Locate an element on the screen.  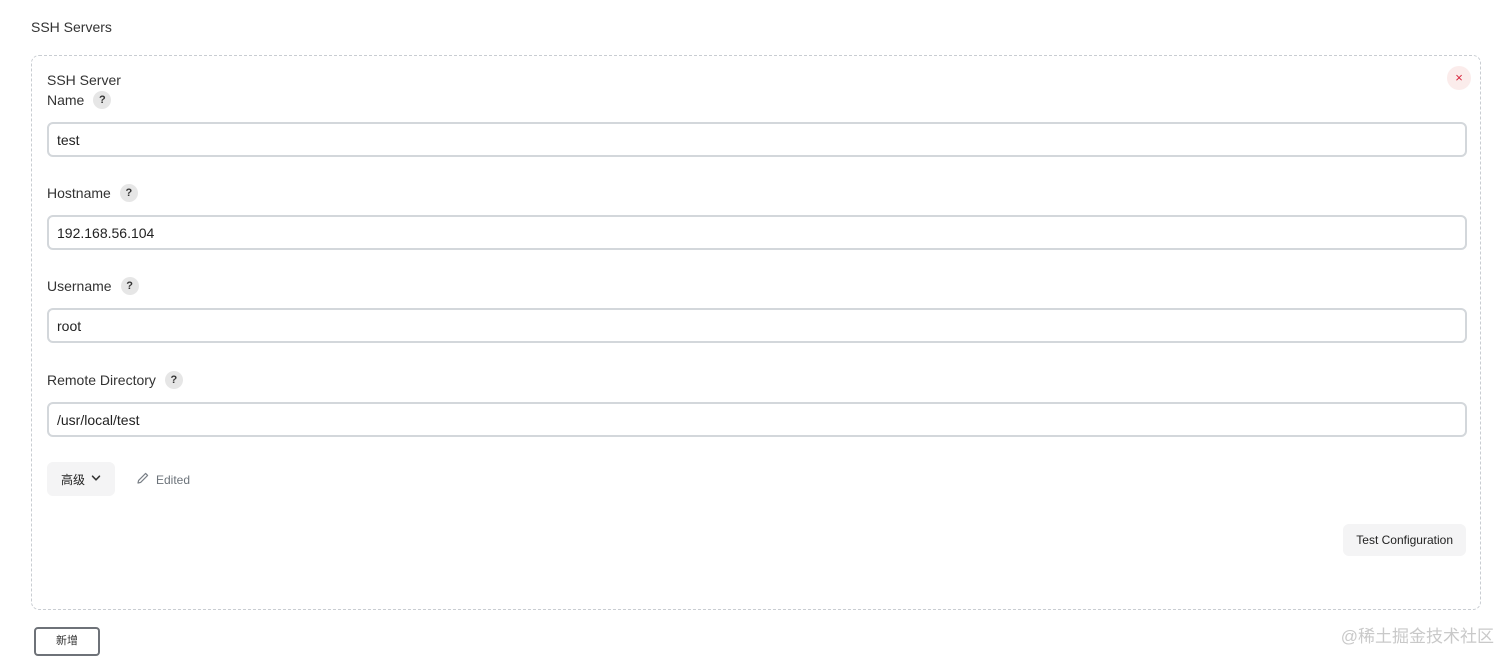
pencil-icon is located at coordinates (143, 479).